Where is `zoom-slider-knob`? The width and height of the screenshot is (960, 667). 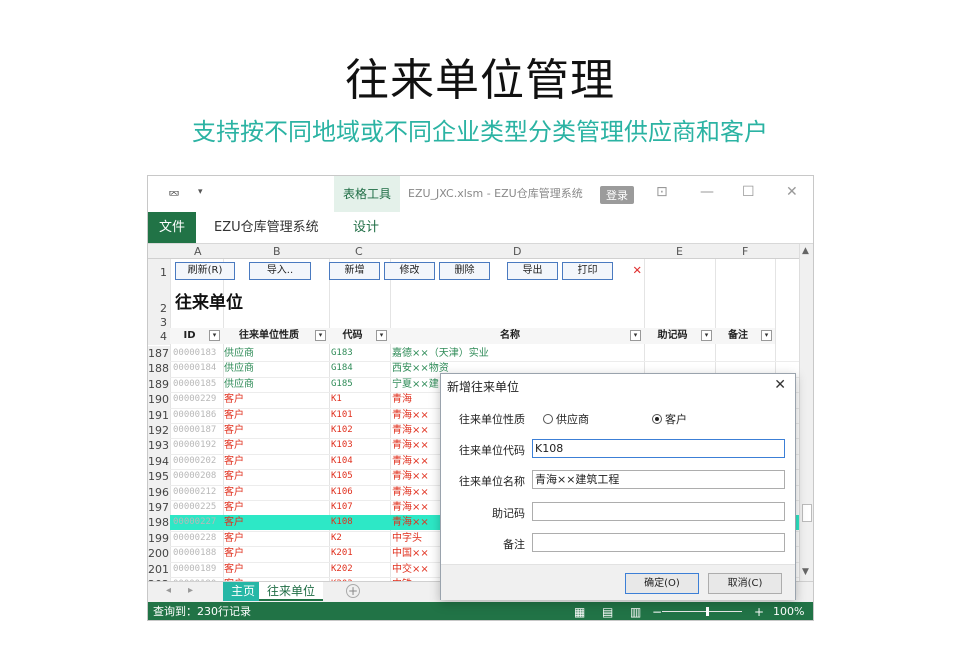 zoom-slider-knob is located at coordinates (707, 611).